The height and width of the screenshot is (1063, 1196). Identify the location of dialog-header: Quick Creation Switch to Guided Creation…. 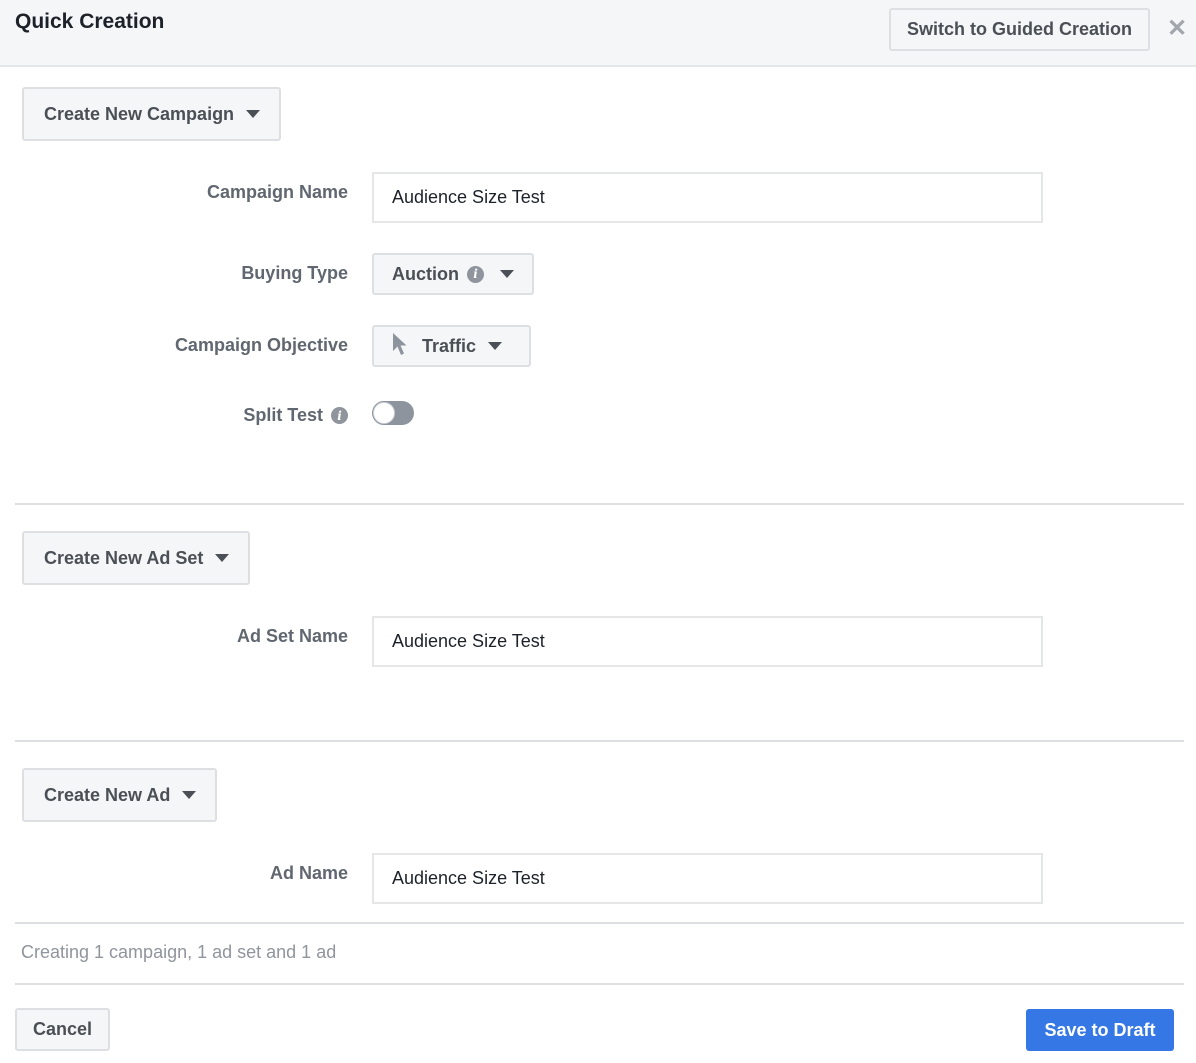
(598, 33).